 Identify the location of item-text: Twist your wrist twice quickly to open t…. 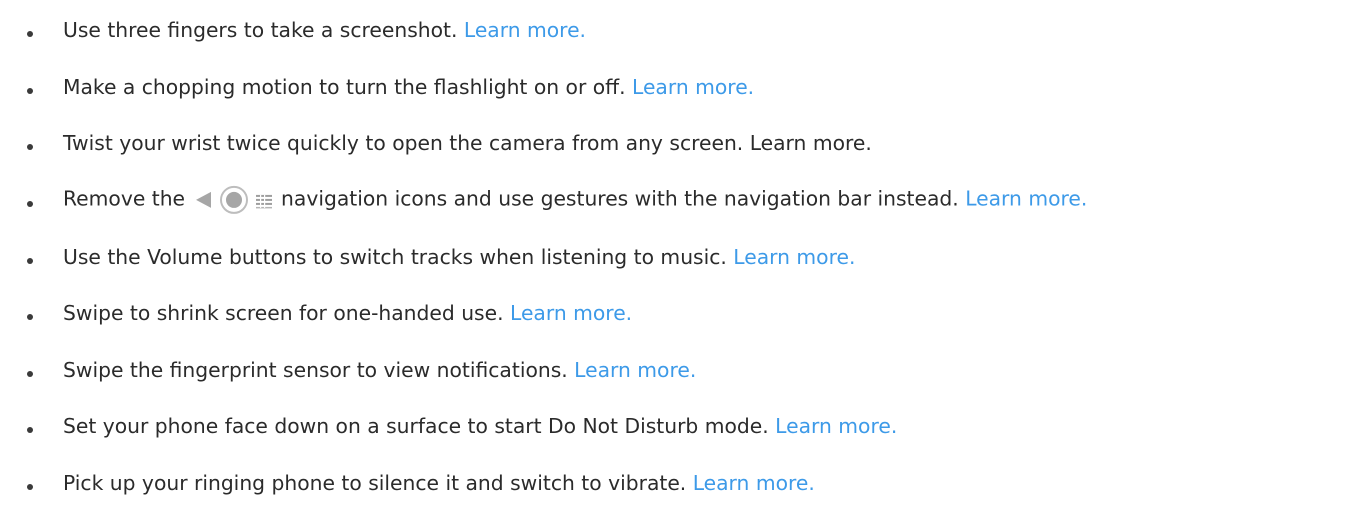
(406, 143).